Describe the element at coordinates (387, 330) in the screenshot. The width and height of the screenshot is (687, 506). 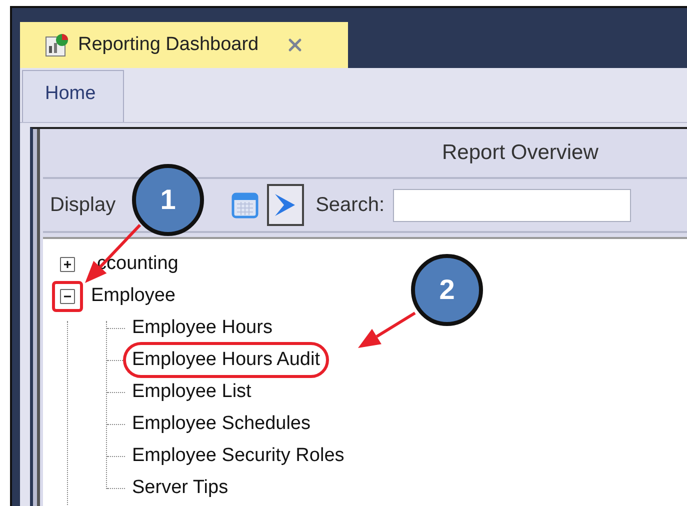
I see `arrow` at that location.